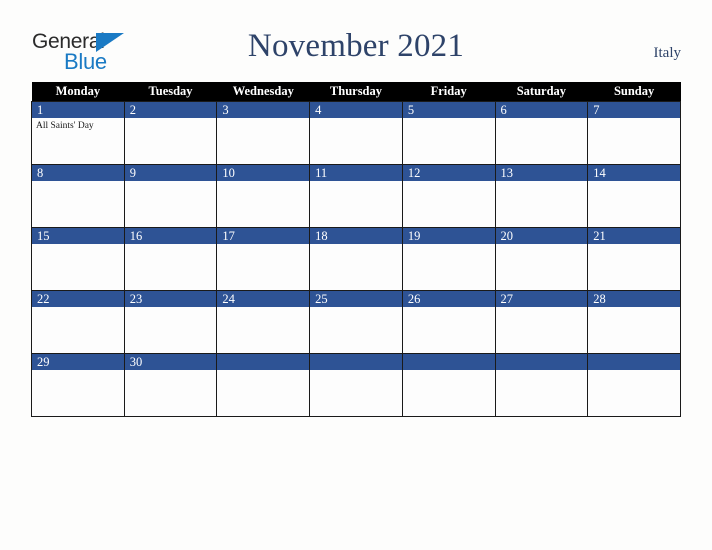  What do you see at coordinates (170, 259) in the screenshot?
I see `day-cell: 16` at bounding box center [170, 259].